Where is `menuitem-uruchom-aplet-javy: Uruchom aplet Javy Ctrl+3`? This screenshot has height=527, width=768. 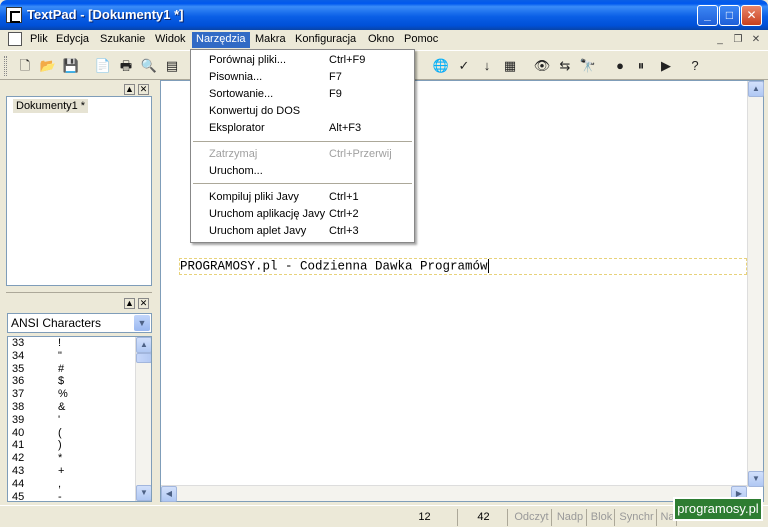 menuitem-uruchom-aplet-javy: Uruchom aplet Javy Ctrl+3 is located at coordinates (302, 231).